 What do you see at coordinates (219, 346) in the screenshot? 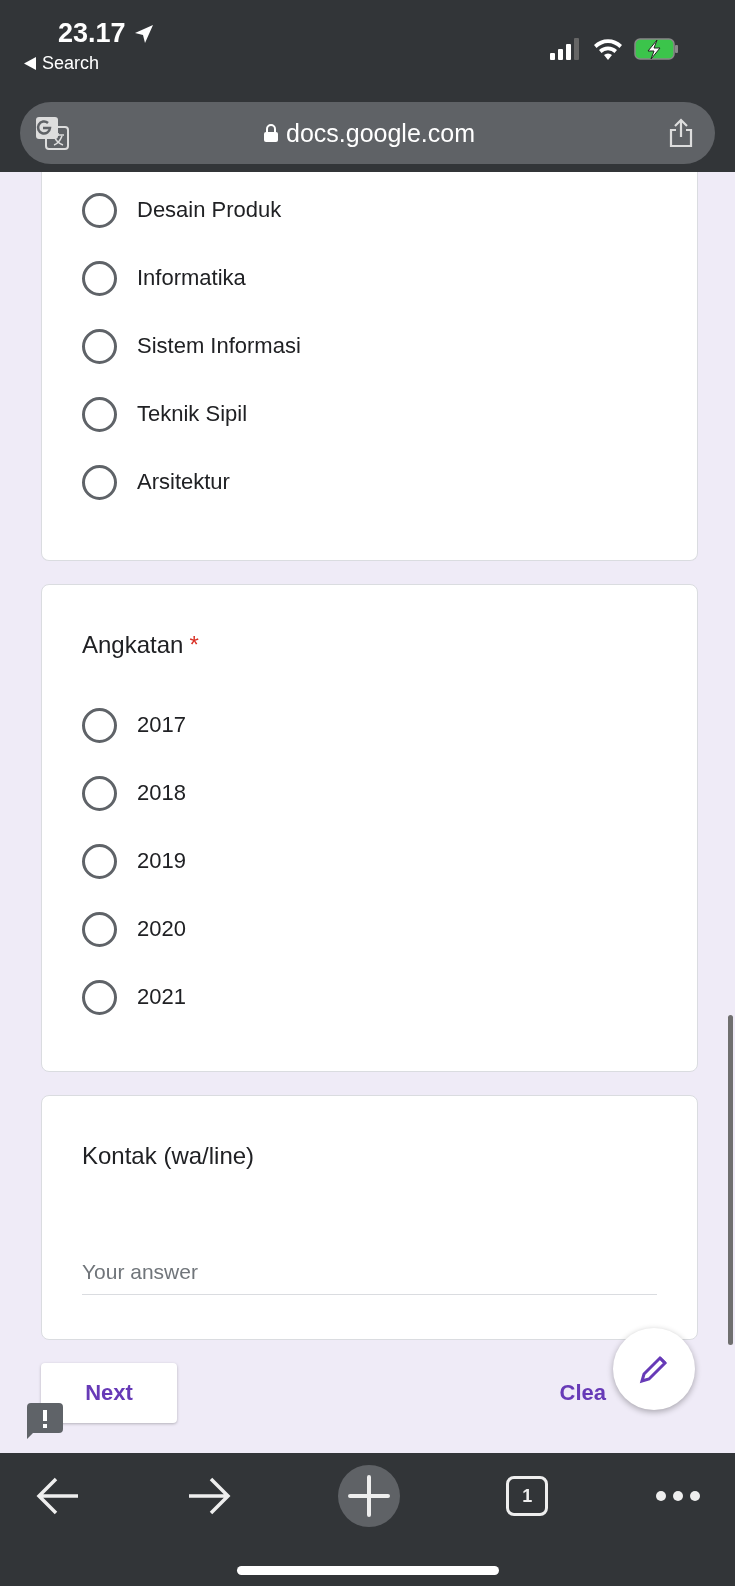
I see `option-label: Sistem Informasi` at bounding box center [219, 346].